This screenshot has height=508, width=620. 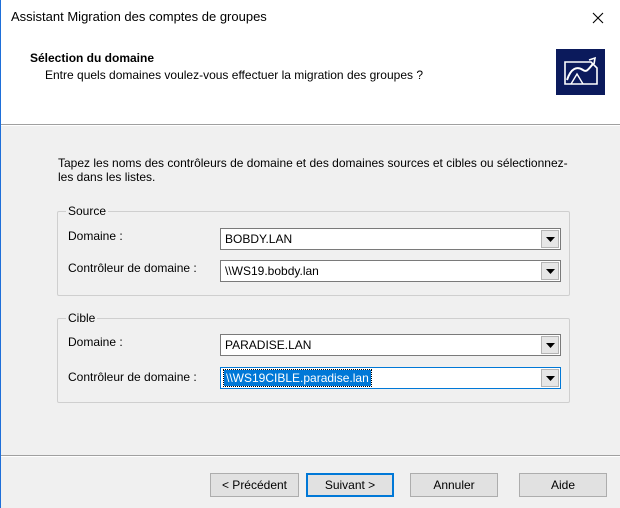 I want to click on footer-separator, so click(x=310, y=456).